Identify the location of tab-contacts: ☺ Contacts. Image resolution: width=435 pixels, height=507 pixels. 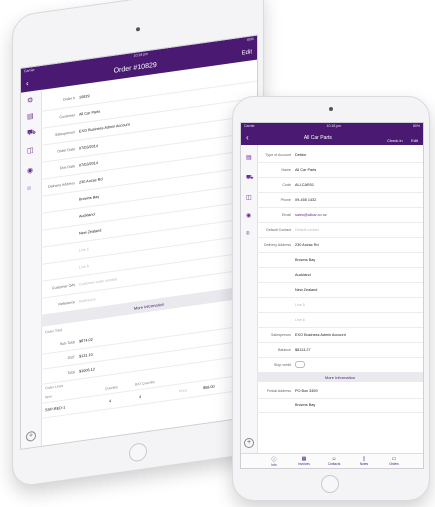
(334, 461).